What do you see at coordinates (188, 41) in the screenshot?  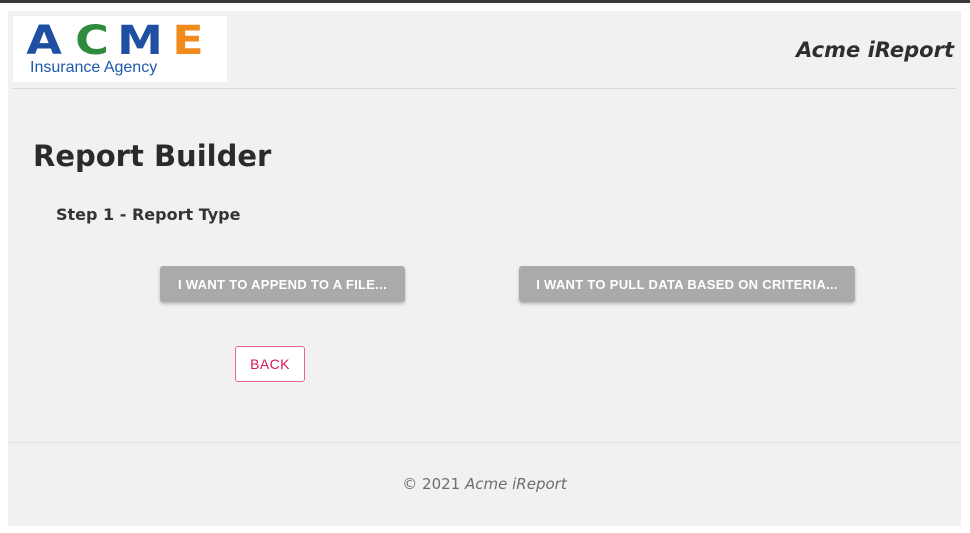 I see `logo-letter-e: E` at bounding box center [188, 41].